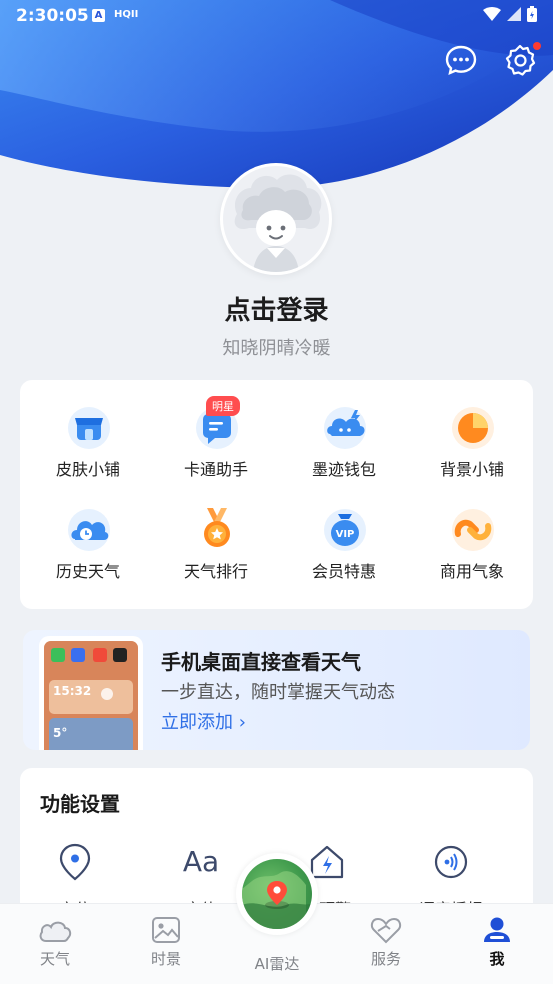 The image size is (553, 984). I want to click on grid-label: 皮肤小铺, so click(87, 469).